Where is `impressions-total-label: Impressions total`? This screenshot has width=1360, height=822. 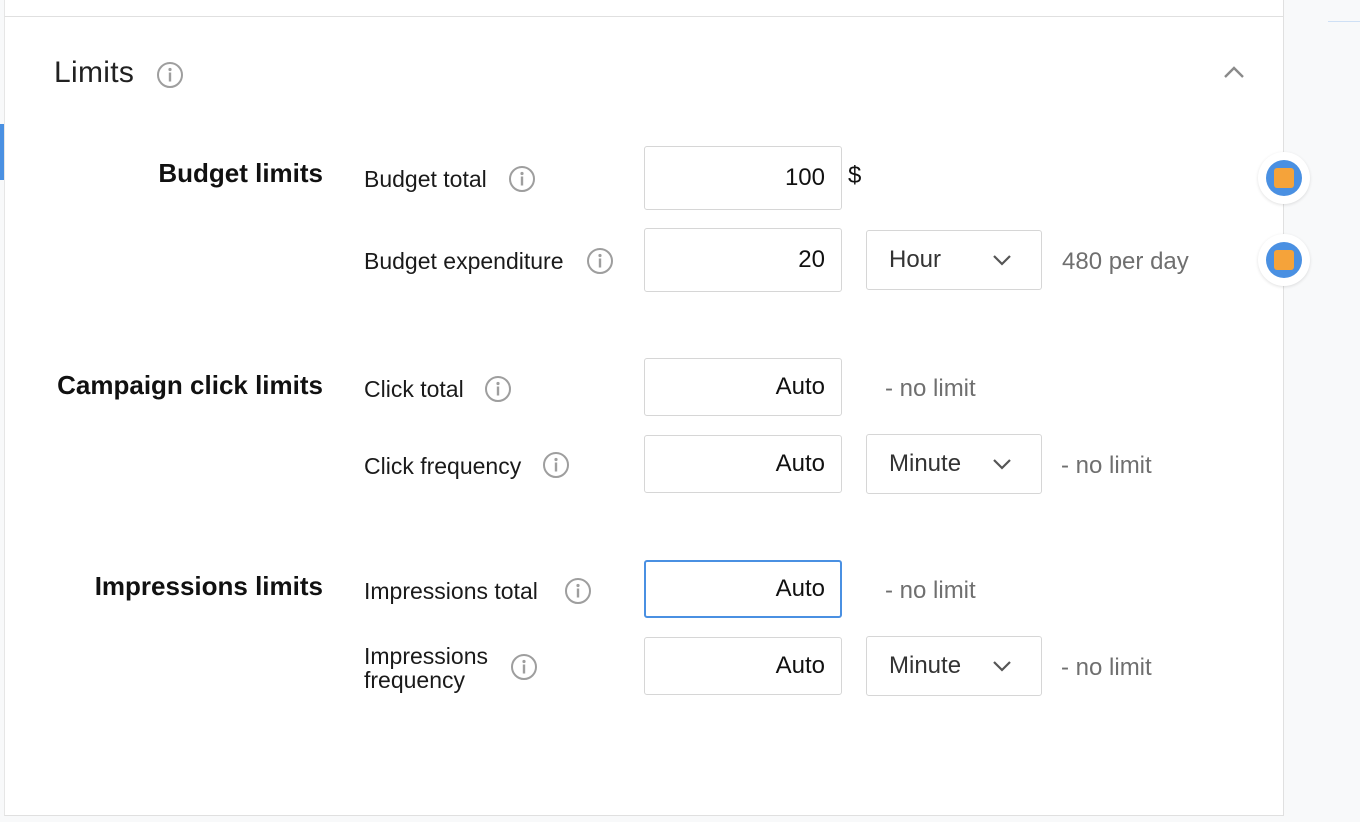 impressions-total-label: Impressions total is located at coordinates (451, 591).